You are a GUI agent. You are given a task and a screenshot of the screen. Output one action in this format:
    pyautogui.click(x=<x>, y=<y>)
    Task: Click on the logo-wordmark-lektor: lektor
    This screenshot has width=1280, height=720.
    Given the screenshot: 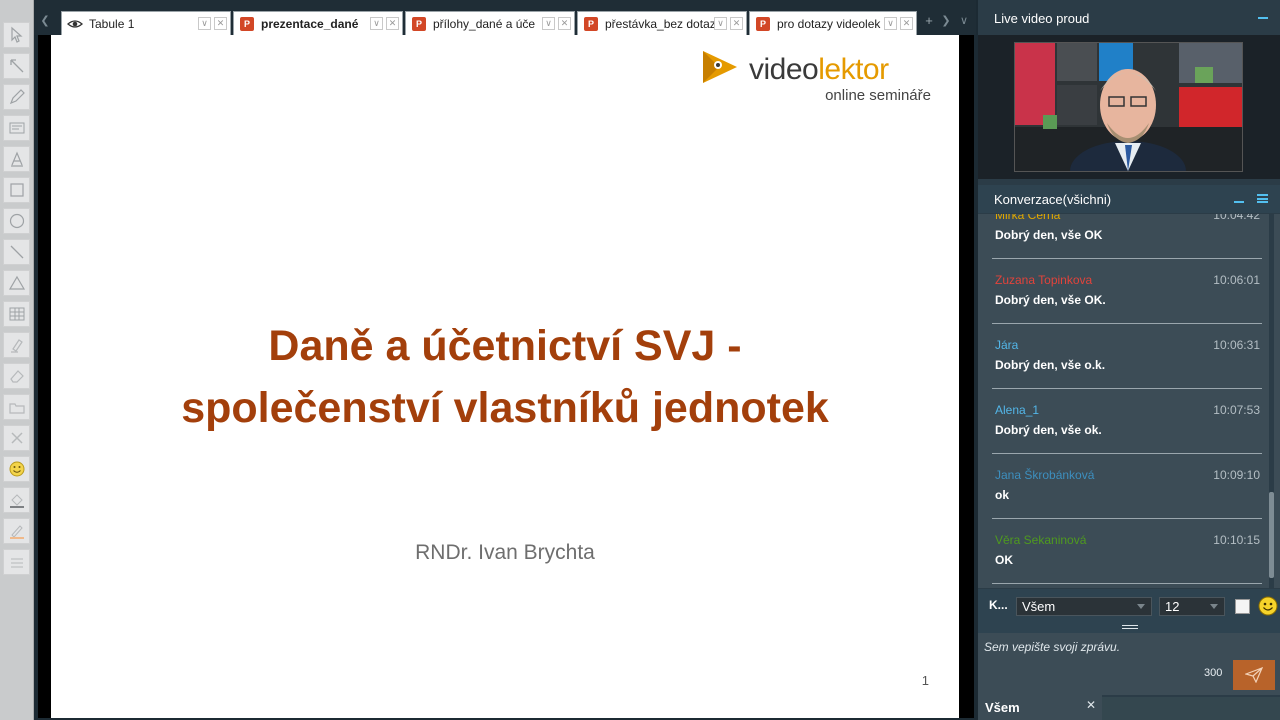 What is the action you would take?
    pyautogui.click(x=853, y=69)
    